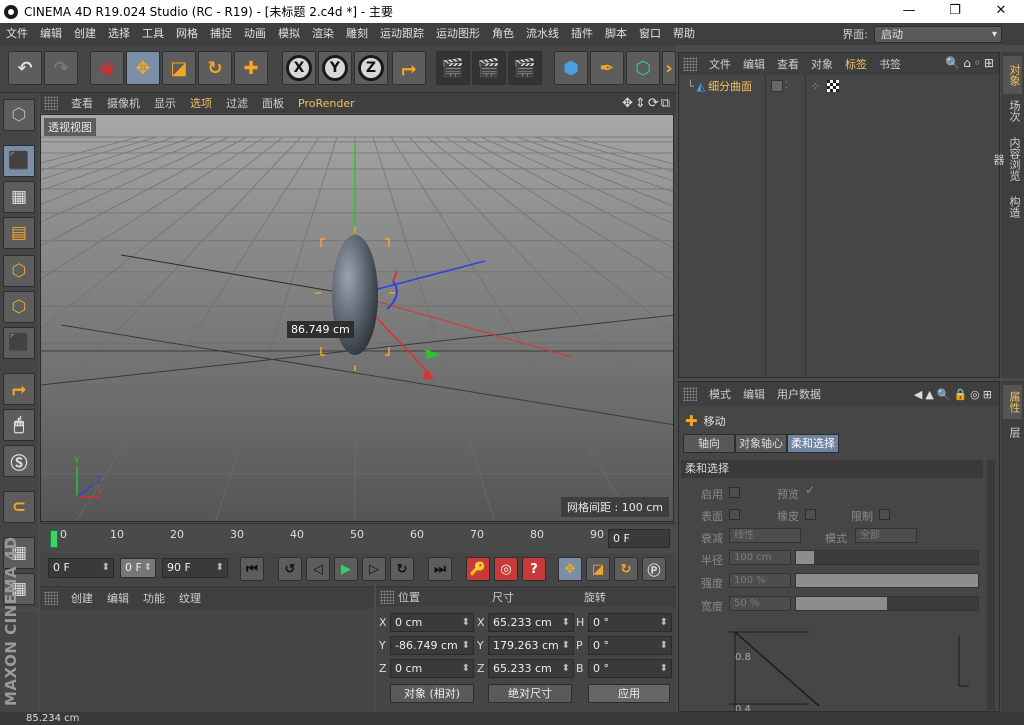 This screenshot has width=1024, height=725. What do you see at coordinates (954, 394) in the screenshot?
I see `attr-nav-icons: ◀▲🔍🔒◎⊞` at bounding box center [954, 394].